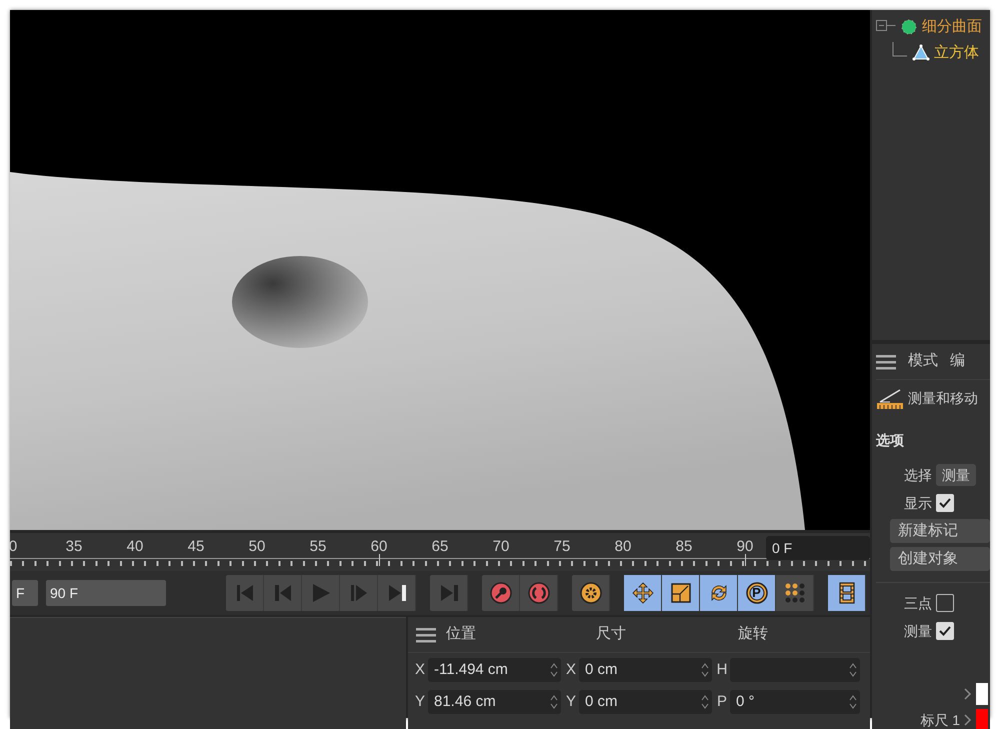 The width and height of the screenshot is (1000, 729). I want to click on section-title: 选项, so click(890, 440).